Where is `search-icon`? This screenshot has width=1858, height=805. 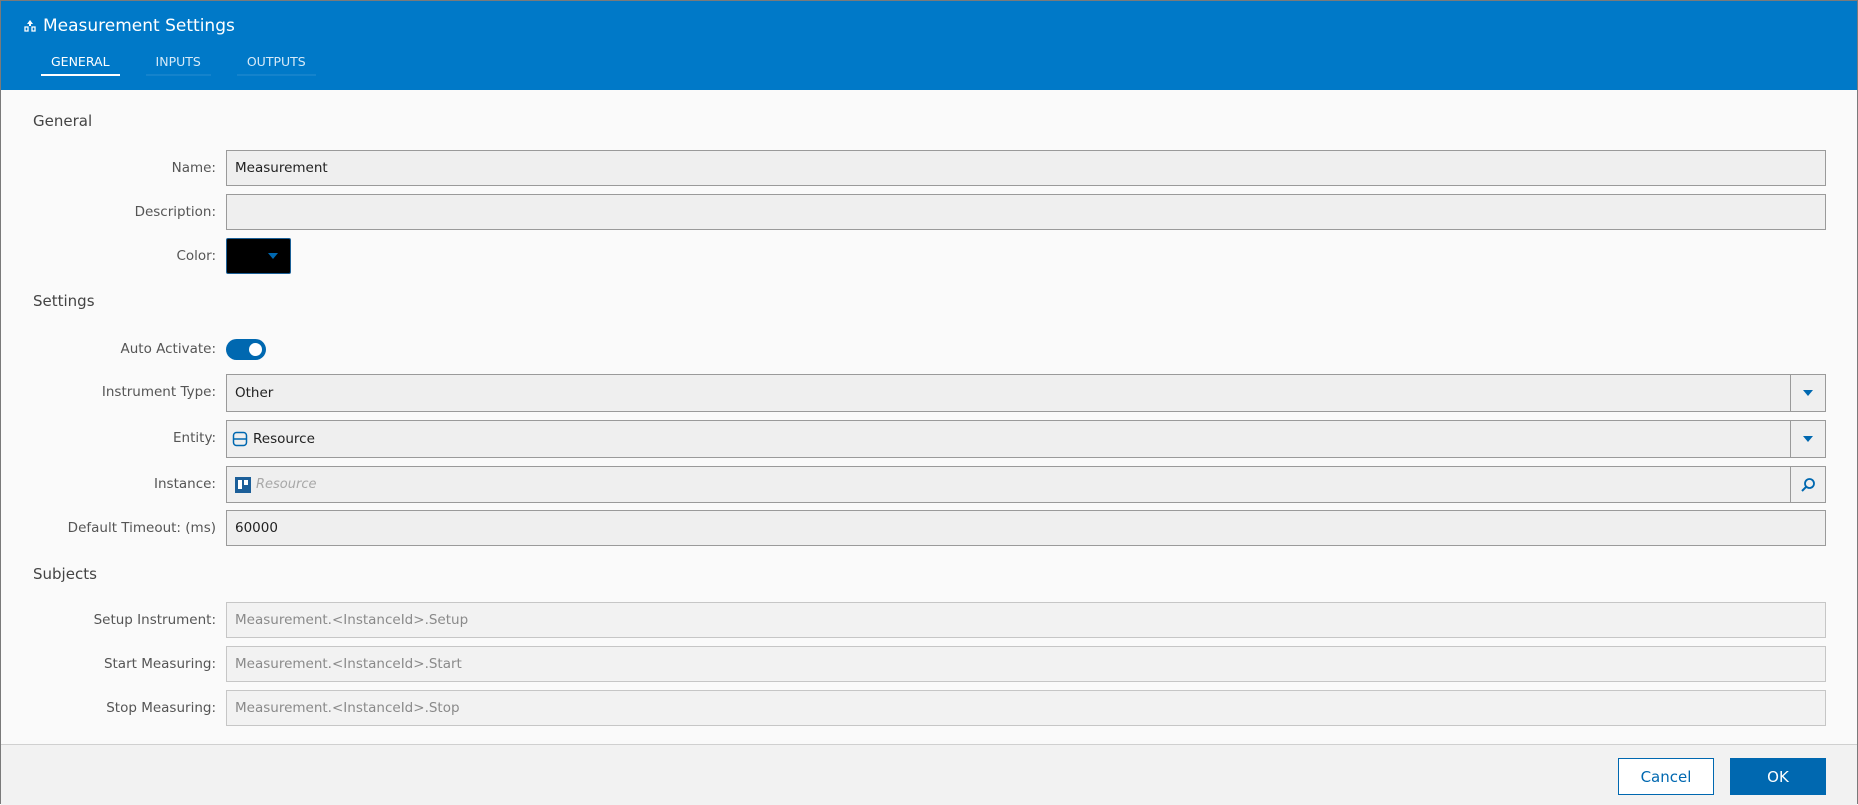
search-icon is located at coordinates (1808, 484).